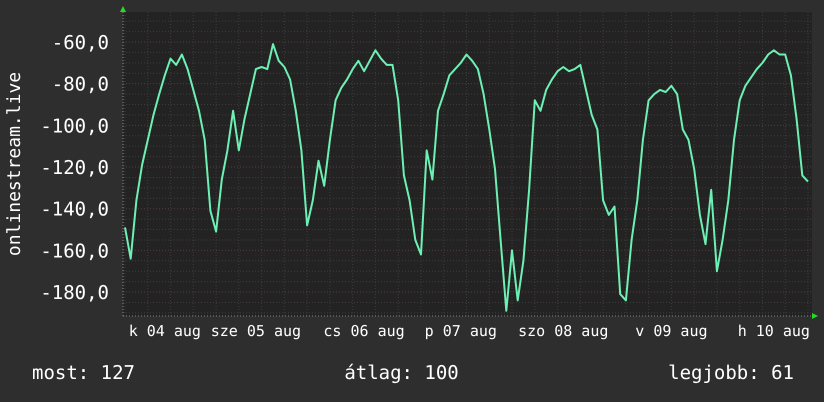 Image resolution: width=824 pixels, height=402 pixels. I want to click on x-axis-arrow-icon, so click(470, 316).